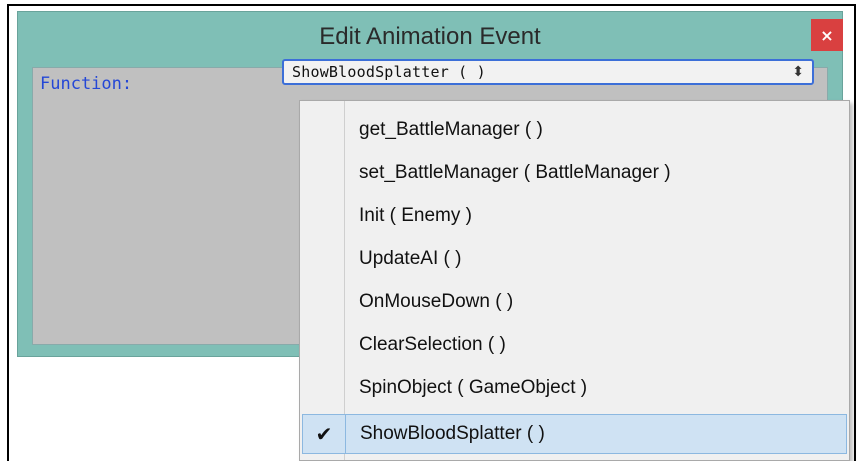  Describe the element at coordinates (548, 72) in the screenshot. I see `function-select: ShowBloodSplatter ( ) ⬍` at that location.